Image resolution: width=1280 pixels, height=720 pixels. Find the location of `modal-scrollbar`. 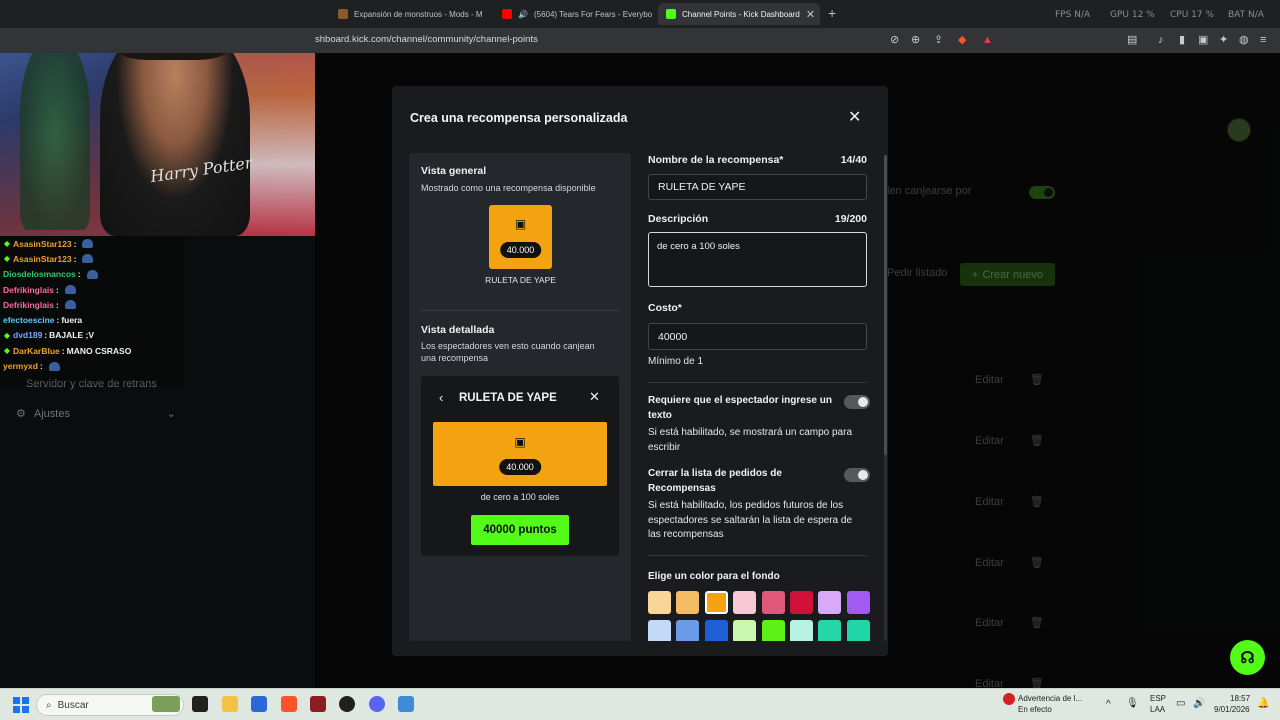

modal-scrollbar is located at coordinates (885, 398).